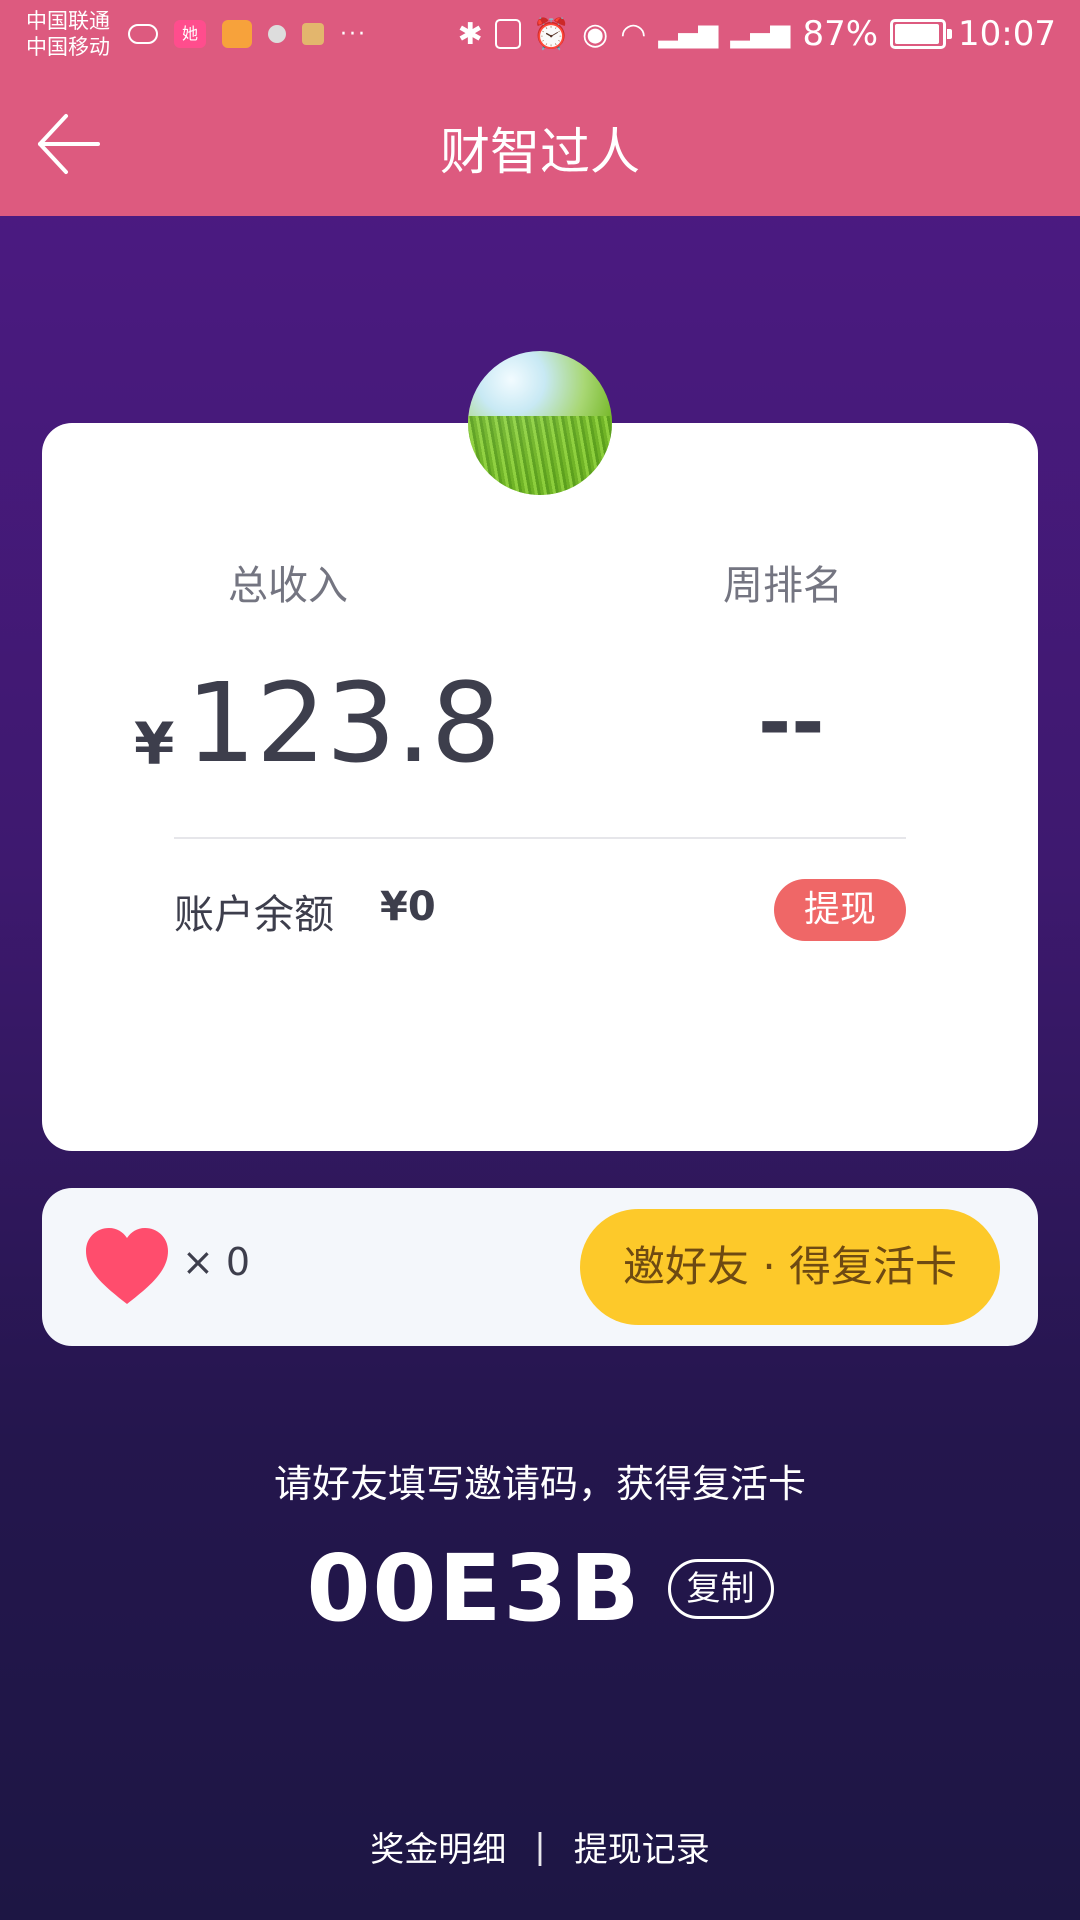 The height and width of the screenshot is (1920, 1080). Describe the element at coordinates (288, 586) in the screenshot. I see `total-income-label: 总收入` at that location.